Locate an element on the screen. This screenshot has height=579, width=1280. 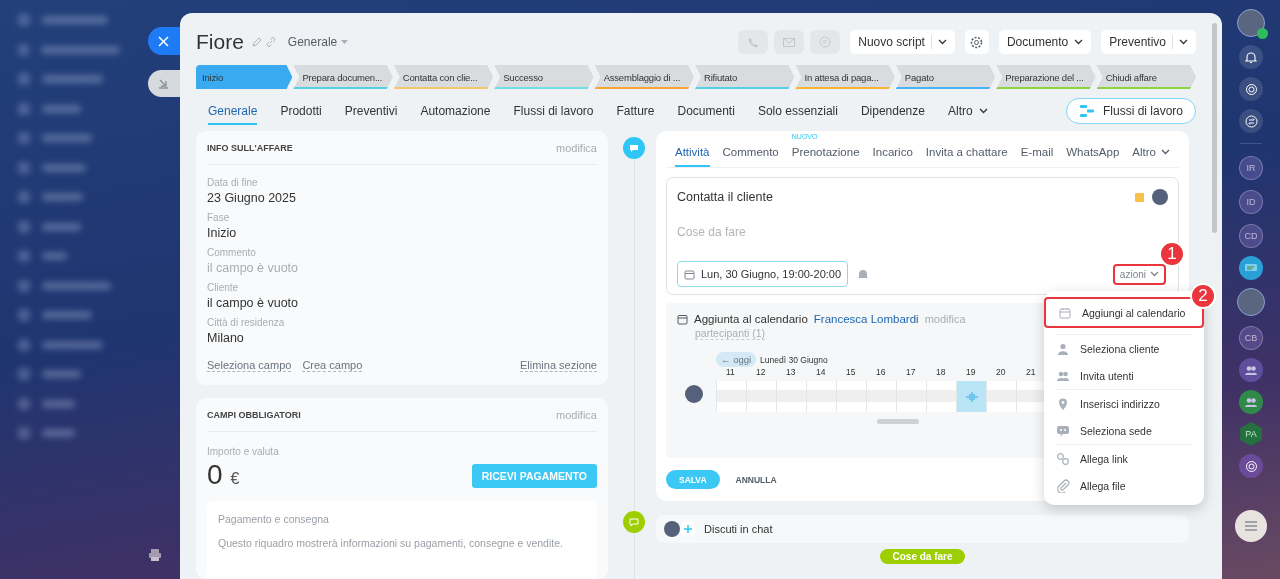
action-button: Documento is located at coordinates (1045, 42).